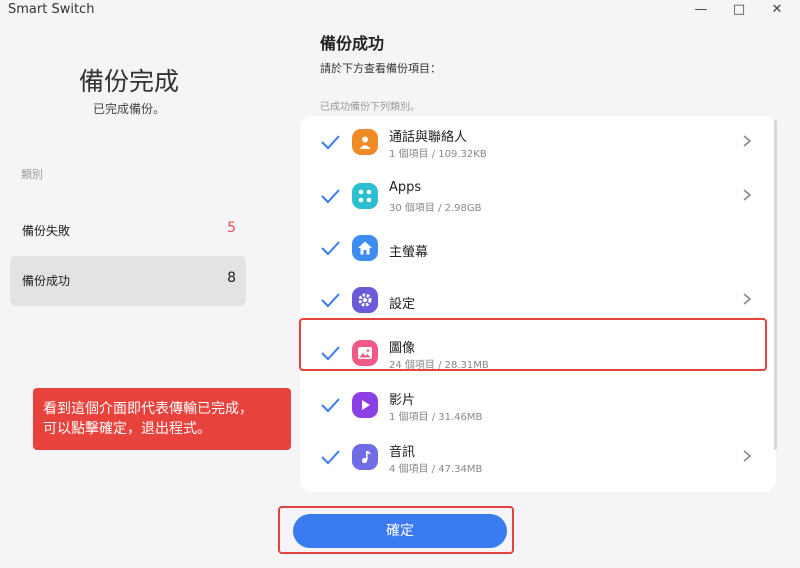  Describe the element at coordinates (365, 248) in the screenshot. I see `home-icon` at that location.